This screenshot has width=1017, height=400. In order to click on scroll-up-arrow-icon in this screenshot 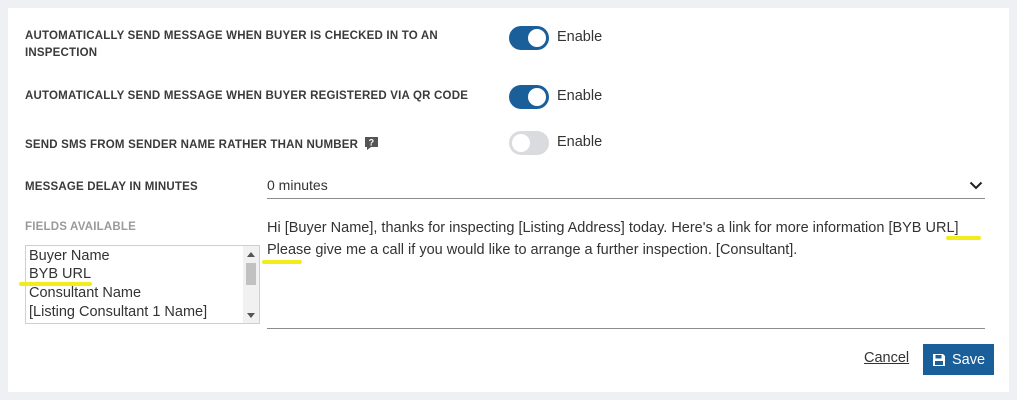, I will do `click(251, 254)`.